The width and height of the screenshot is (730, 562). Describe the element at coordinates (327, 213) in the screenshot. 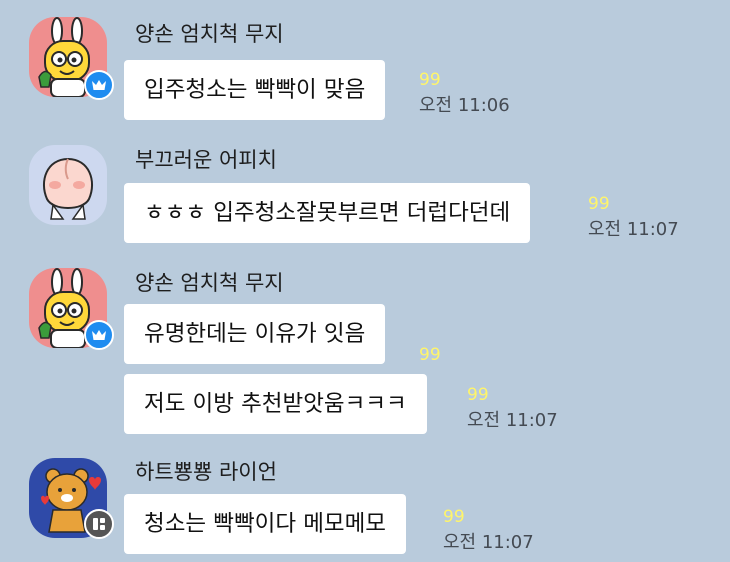

I see `message-bubble: ㅎㅎㅎ 입주청소잘못부르면 더럽다던데` at that location.